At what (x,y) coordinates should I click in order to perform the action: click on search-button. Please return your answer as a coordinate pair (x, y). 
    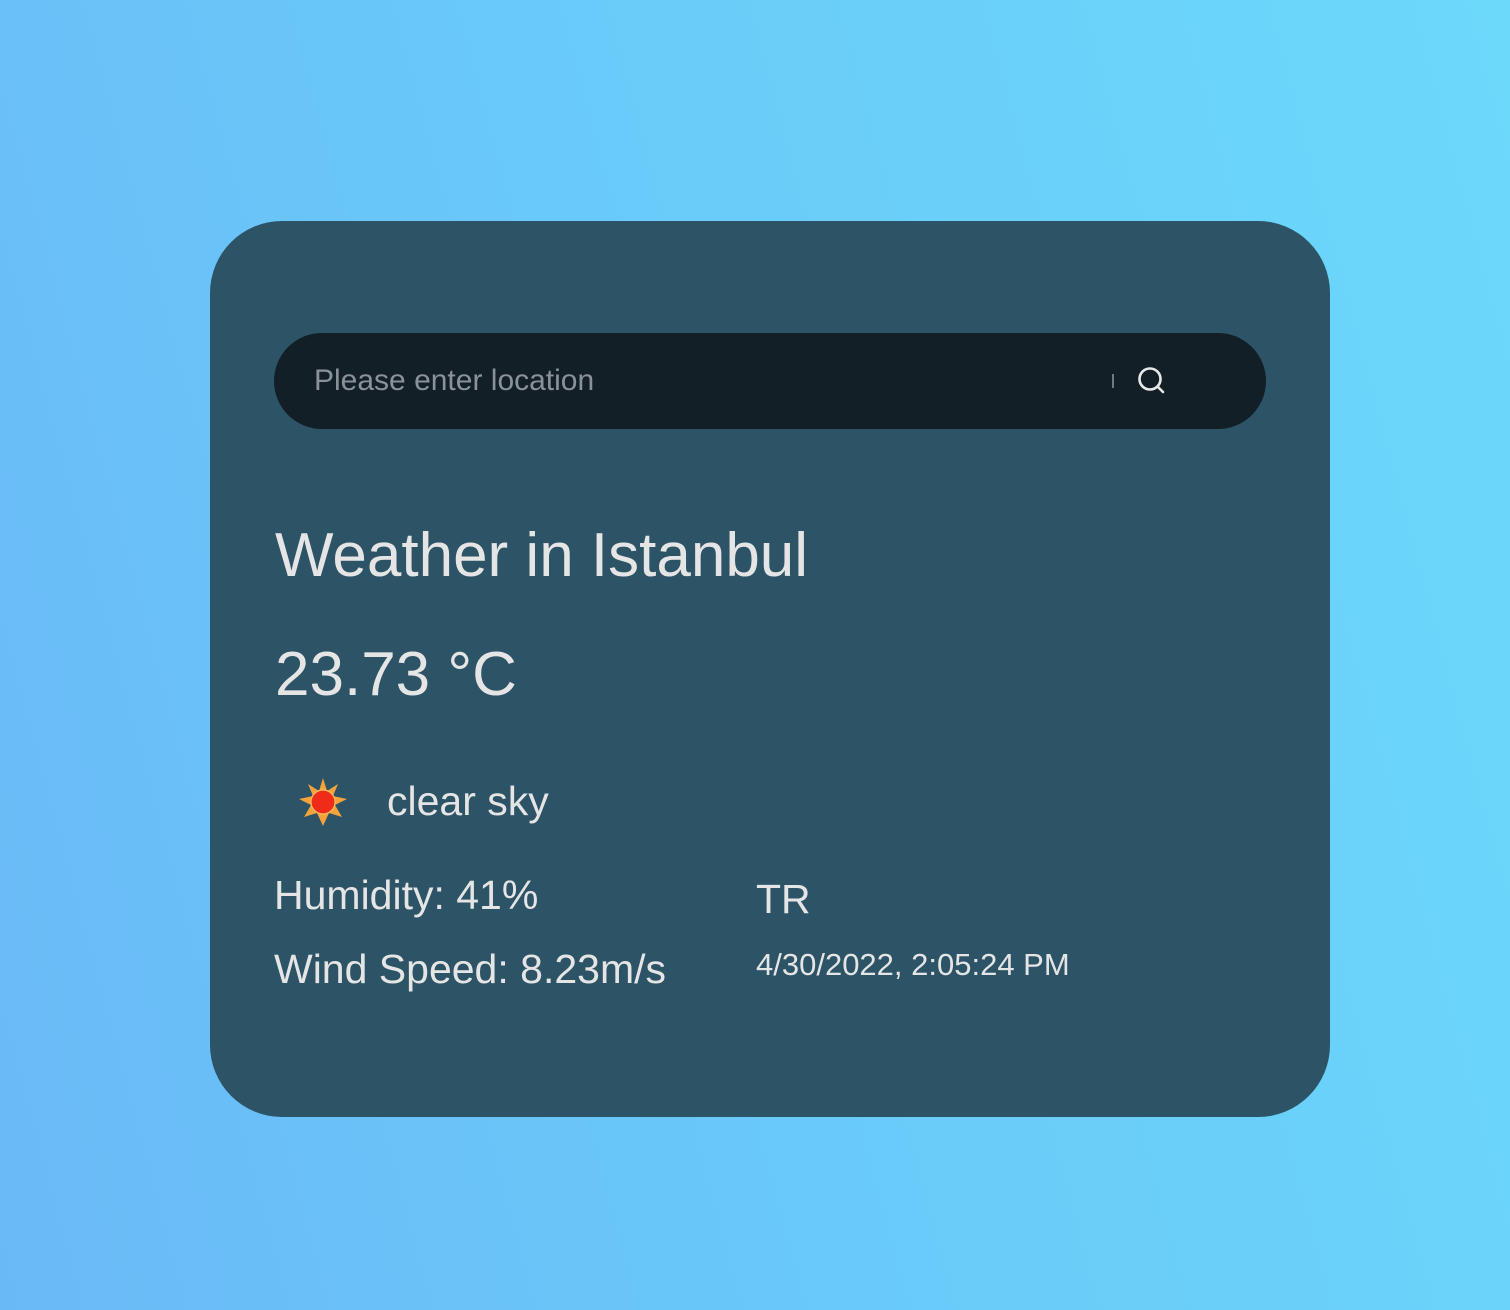
    Looking at the image, I should click on (1152, 381).